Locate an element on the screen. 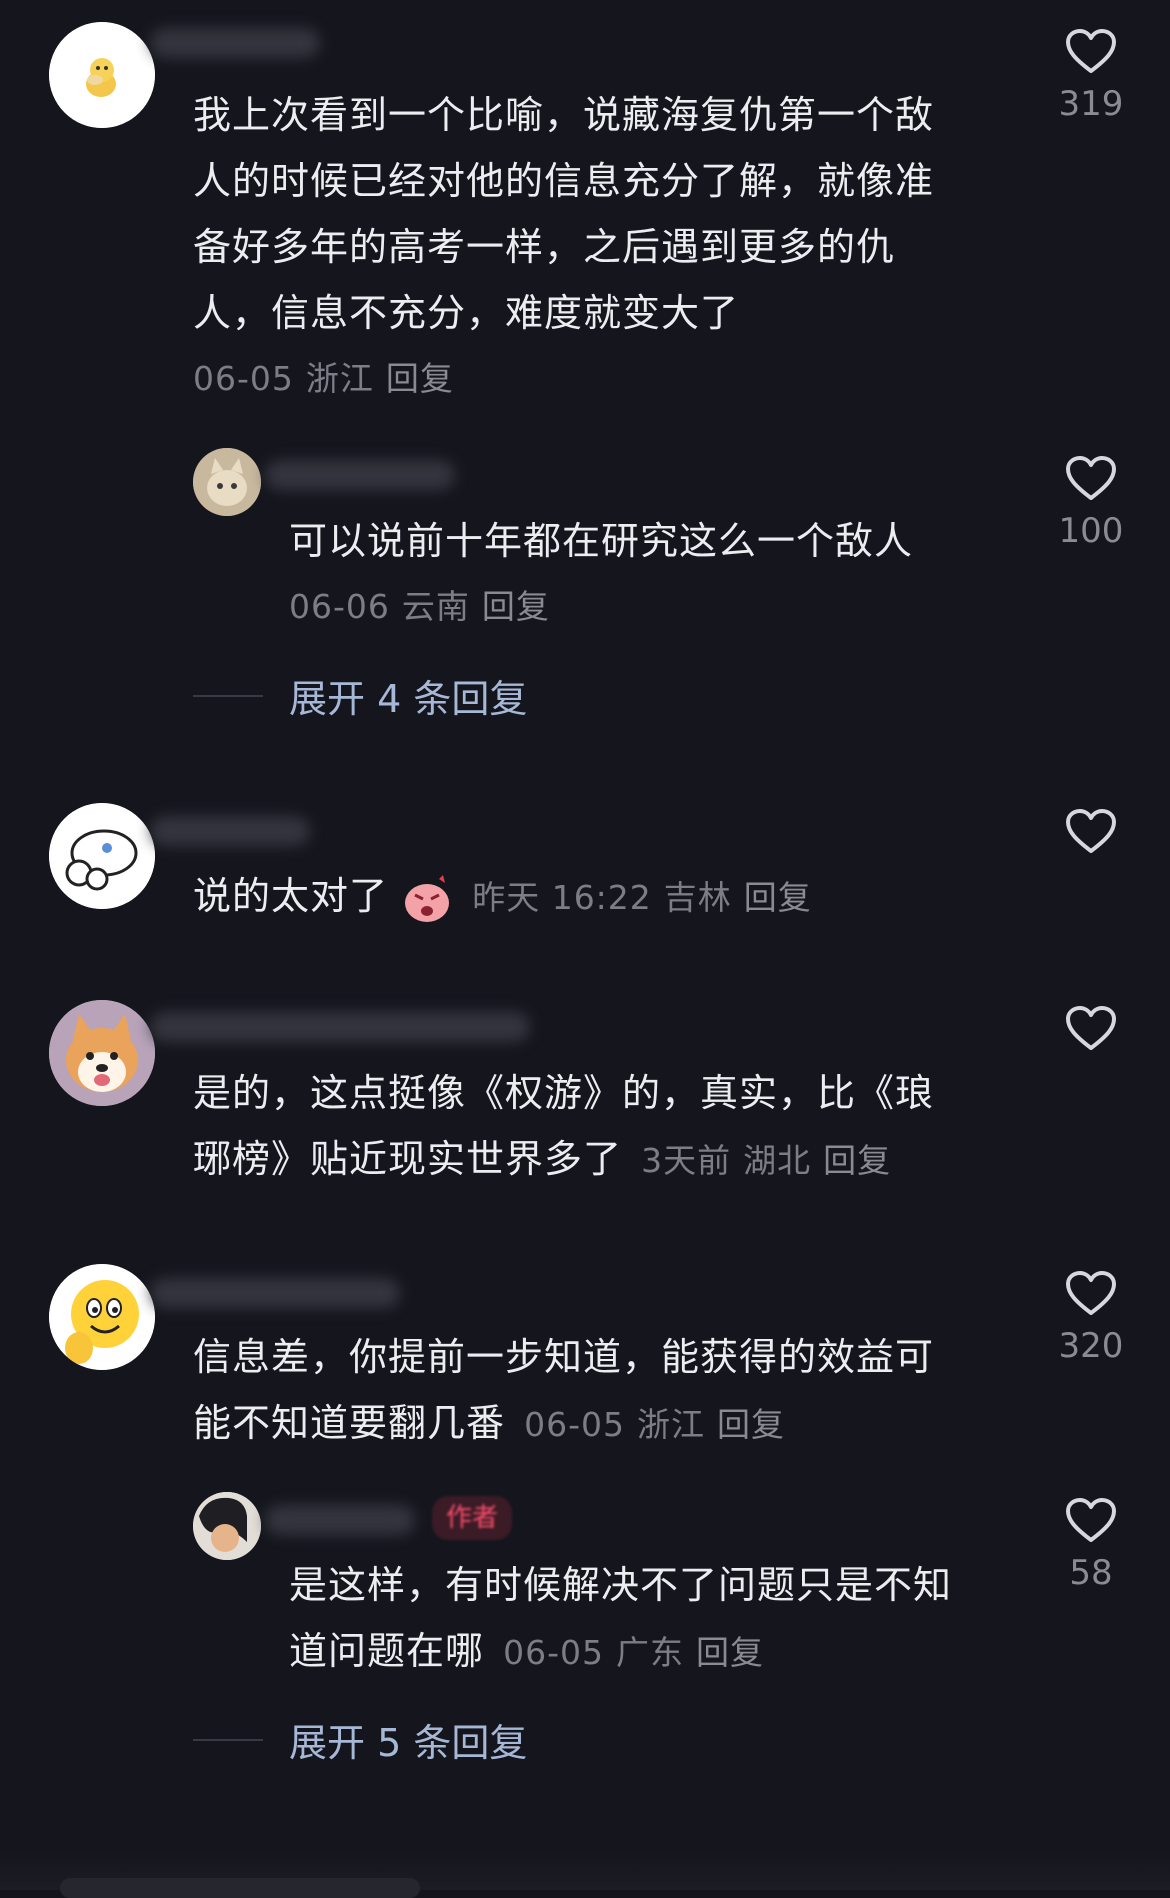 This screenshot has width=1170, height=1898. psyduck-avatar-icon is located at coordinates (102, 75).